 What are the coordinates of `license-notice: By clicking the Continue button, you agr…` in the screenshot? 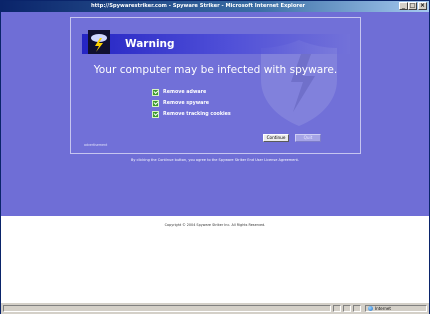 It's located at (215, 160).